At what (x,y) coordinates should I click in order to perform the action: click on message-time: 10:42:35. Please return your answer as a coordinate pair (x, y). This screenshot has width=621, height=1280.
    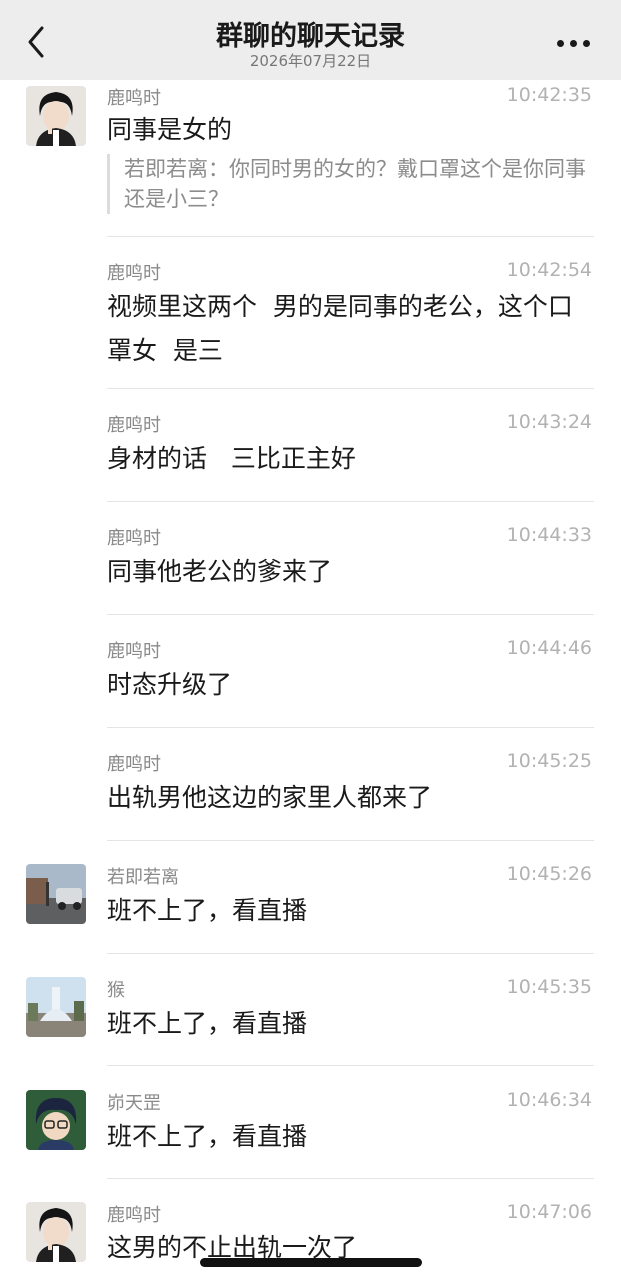
    Looking at the image, I should click on (549, 95).